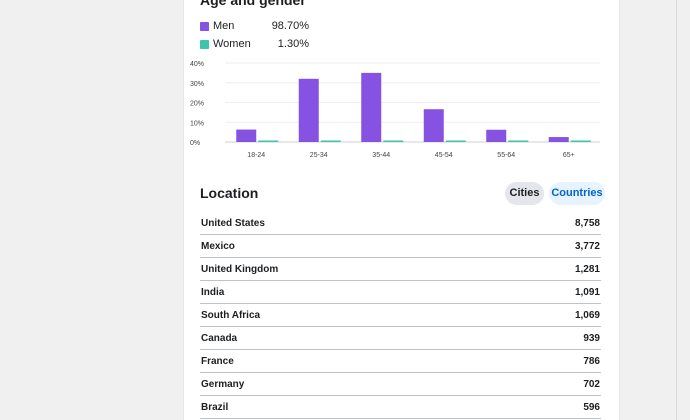  Describe the element at coordinates (229, 193) in the screenshot. I see `location-title: Location` at that location.